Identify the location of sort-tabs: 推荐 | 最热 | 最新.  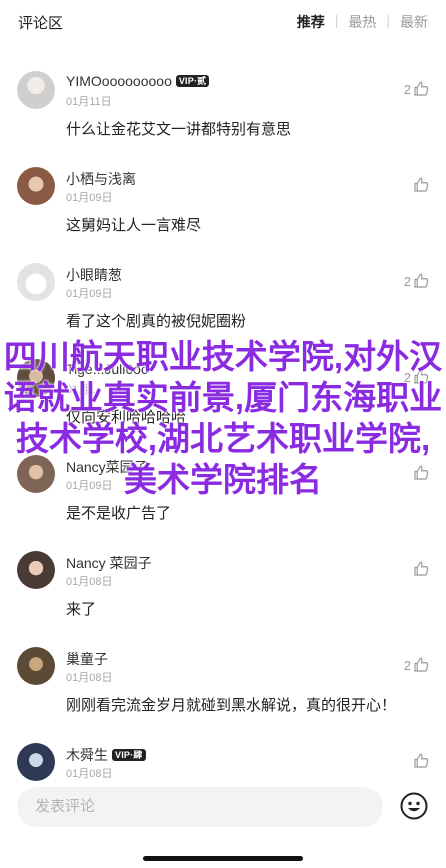
(362, 22).